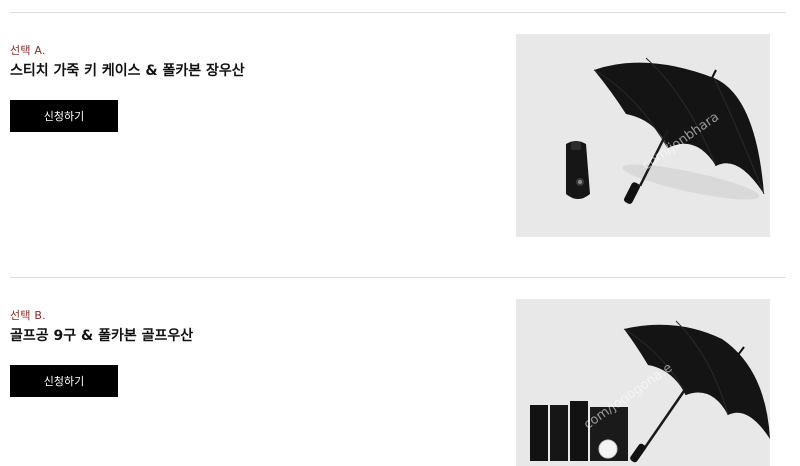  What do you see at coordinates (127, 71) in the screenshot?
I see `option-title: 스티치 가죽 키 케이스 & 폴카본 장우산` at bounding box center [127, 71].